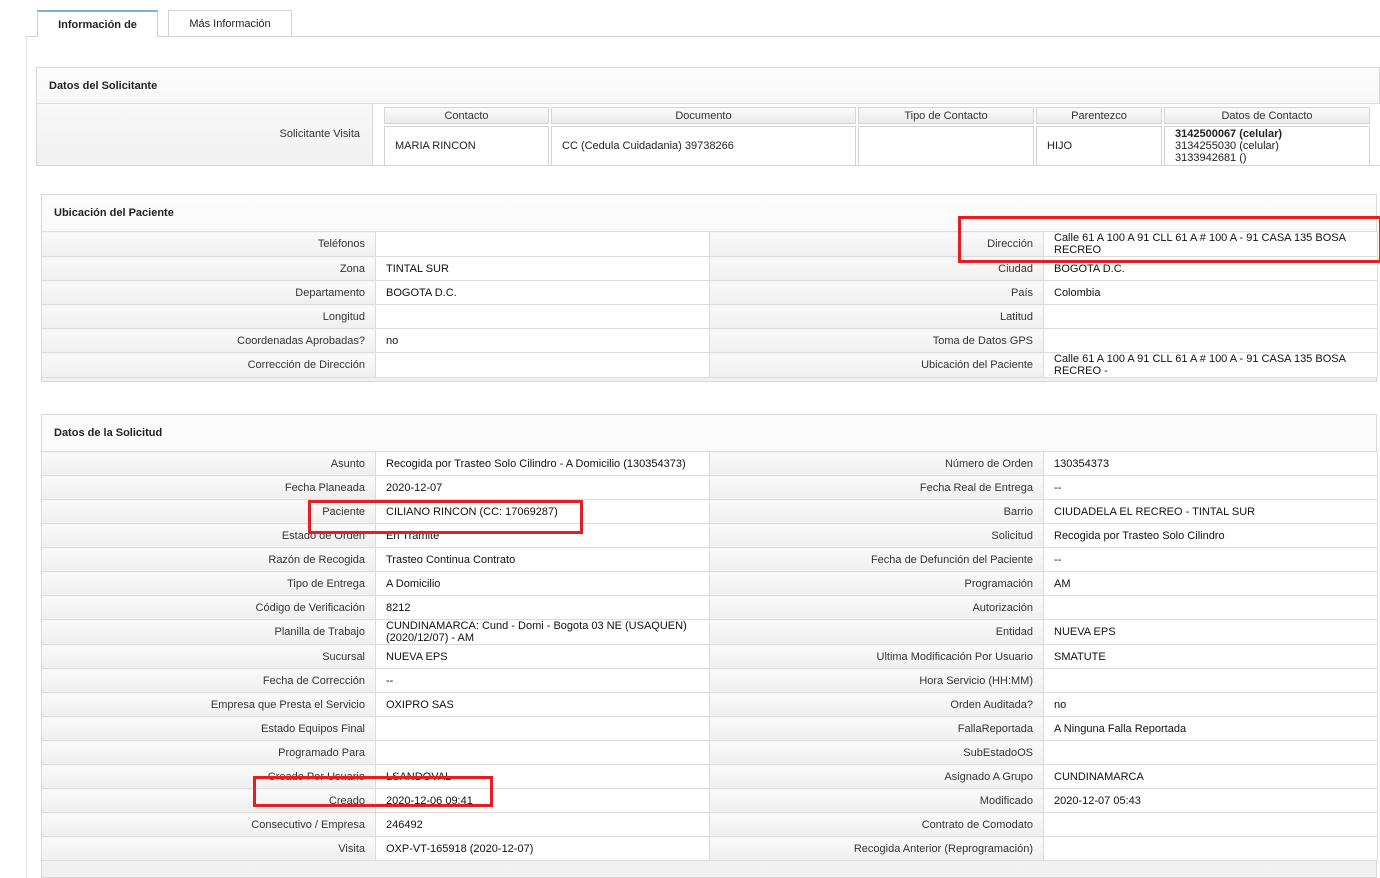 The height and width of the screenshot is (878, 1380). Describe the element at coordinates (1210, 487) in the screenshot. I see `fecha-real-de-entrega-value: --` at that location.